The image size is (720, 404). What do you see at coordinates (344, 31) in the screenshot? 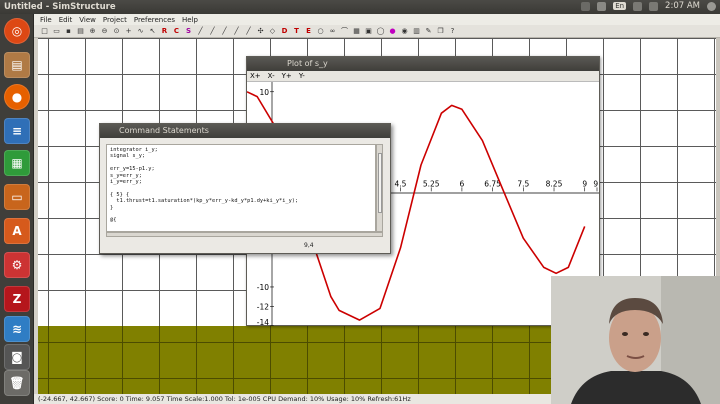
I see `connector-tool-icon: ⌒` at bounding box center [344, 31].